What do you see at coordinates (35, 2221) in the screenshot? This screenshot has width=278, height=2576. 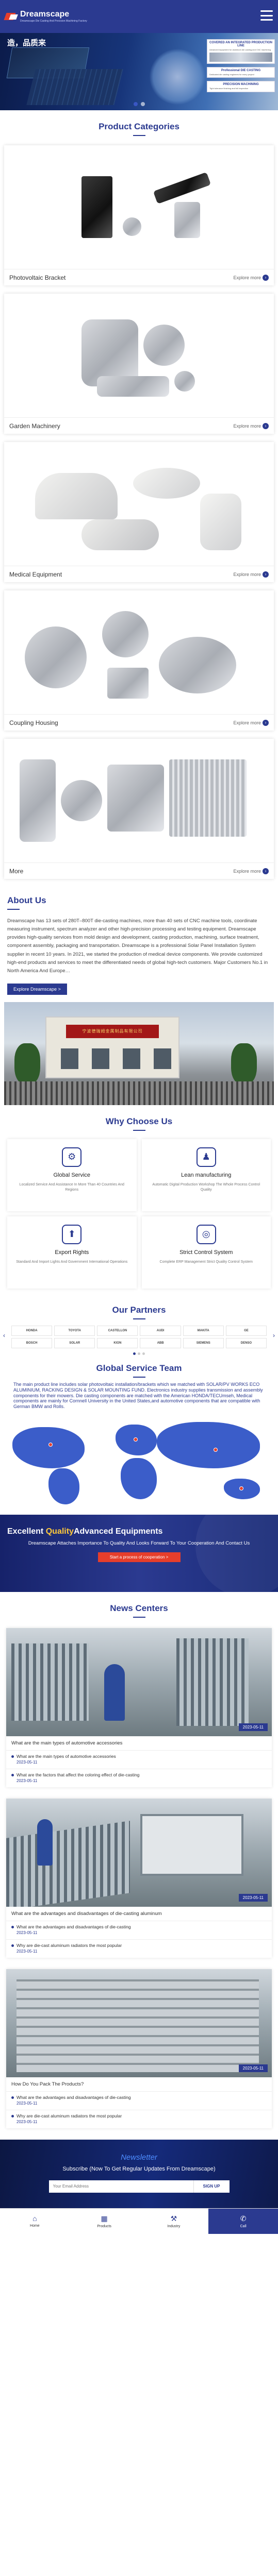 I see `tab-home: ⌂ Home` at bounding box center [35, 2221].